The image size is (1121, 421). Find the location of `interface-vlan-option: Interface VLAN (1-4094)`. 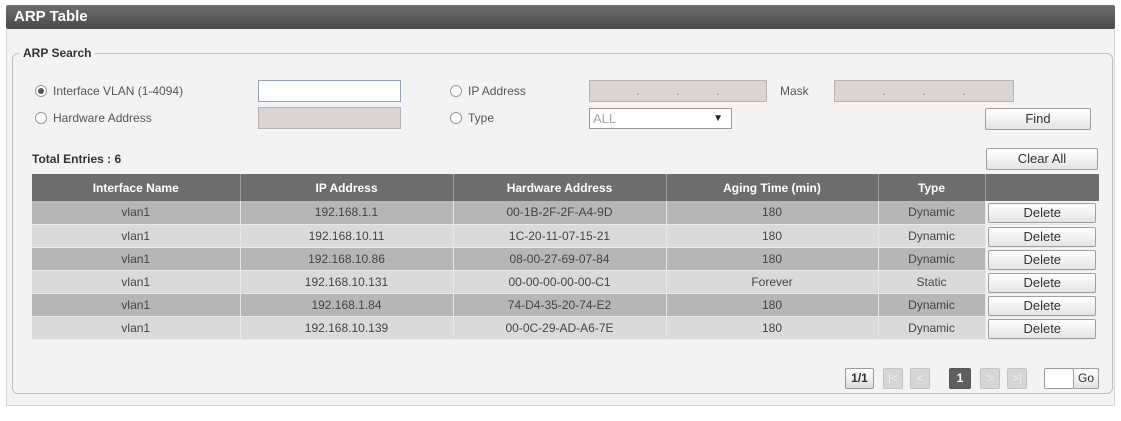

interface-vlan-option: Interface VLAN (1-4094) is located at coordinates (109, 91).